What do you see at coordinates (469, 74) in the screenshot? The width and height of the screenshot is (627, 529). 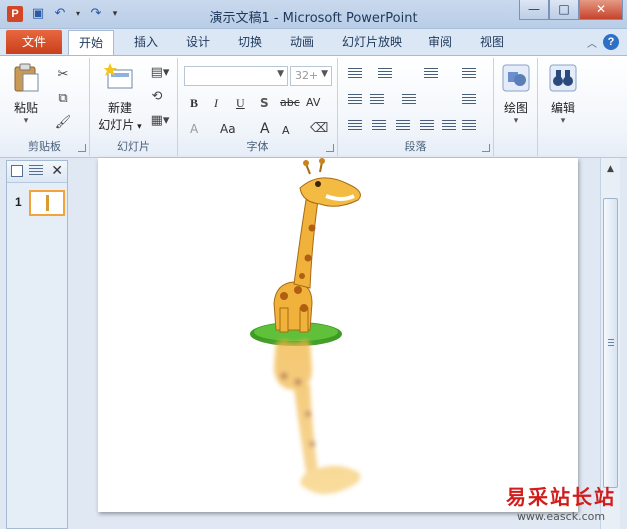 I see `text-direction-icon` at bounding box center [469, 74].